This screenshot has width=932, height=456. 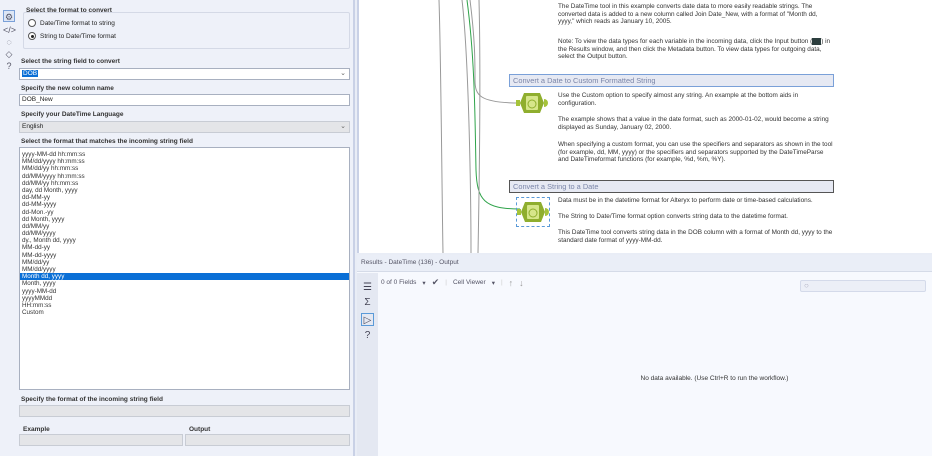 I want to click on format-list-item: MM/dd/yyyy, so click(x=184, y=269).